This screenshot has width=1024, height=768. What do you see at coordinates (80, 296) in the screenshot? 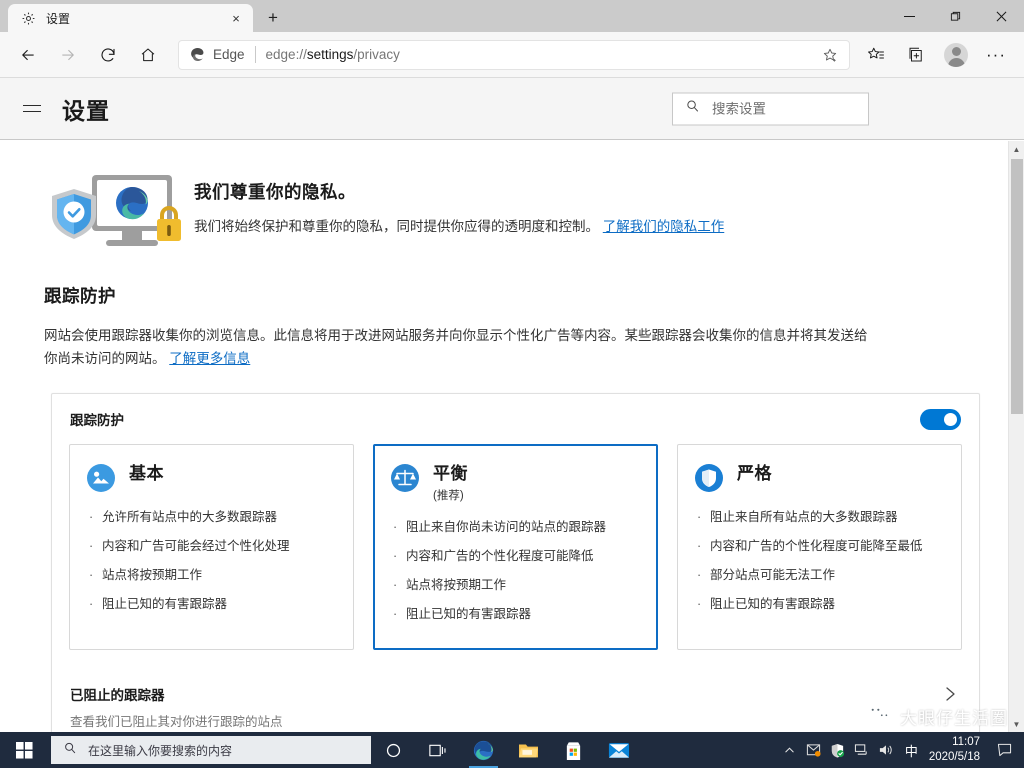
I see `section-title: 跟踪防护` at bounding box center [80, 296].